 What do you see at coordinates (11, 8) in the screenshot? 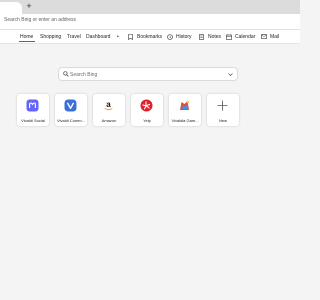
I see `active-tab` at bounding box center [11, 8].